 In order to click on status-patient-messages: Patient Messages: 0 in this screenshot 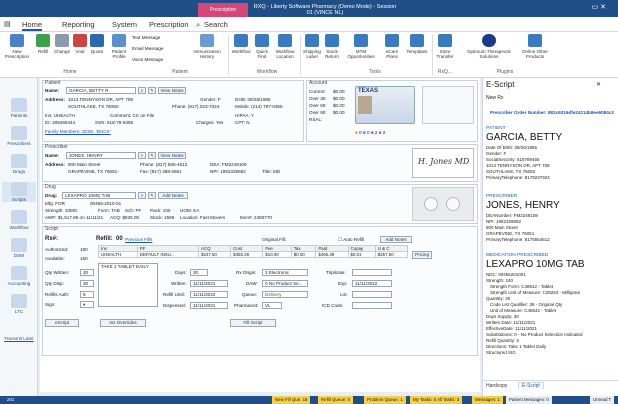, I will do `click(529, 400)`.